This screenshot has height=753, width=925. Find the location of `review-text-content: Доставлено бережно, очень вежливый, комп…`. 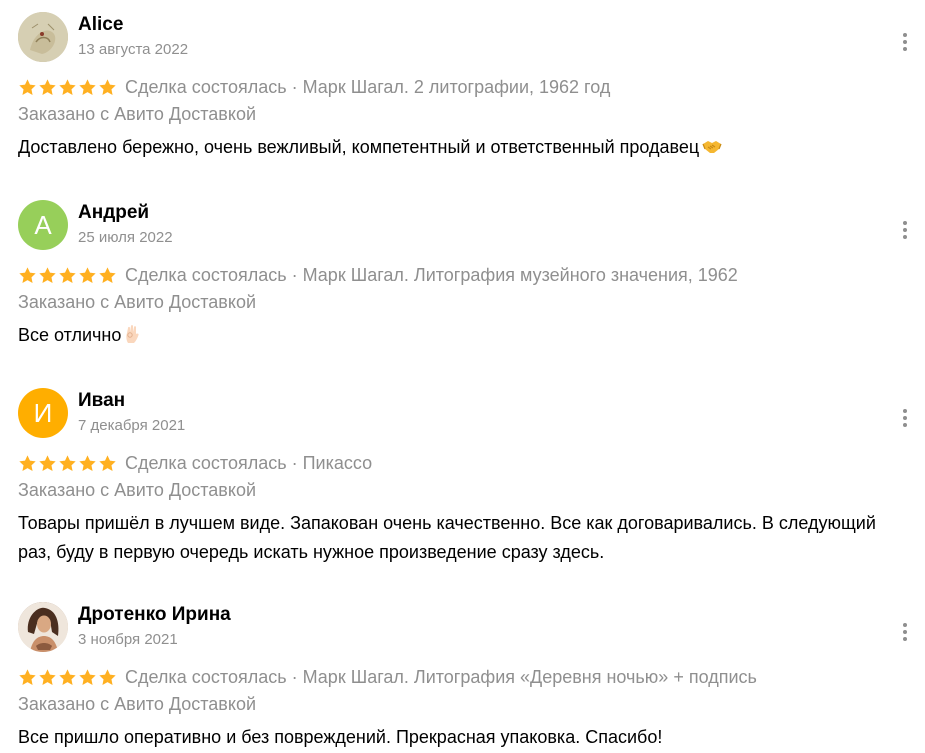

review-text-content: Доставлено бережно, очень вежливый, комп… is located at coordinates (359, 147).